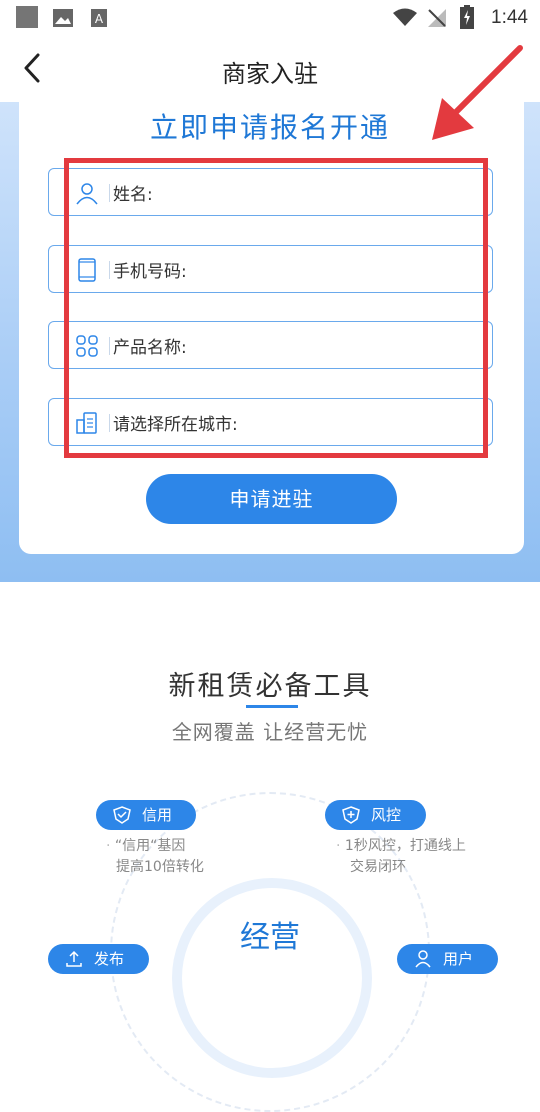  I want to click on image-icon, so click(63, 18).